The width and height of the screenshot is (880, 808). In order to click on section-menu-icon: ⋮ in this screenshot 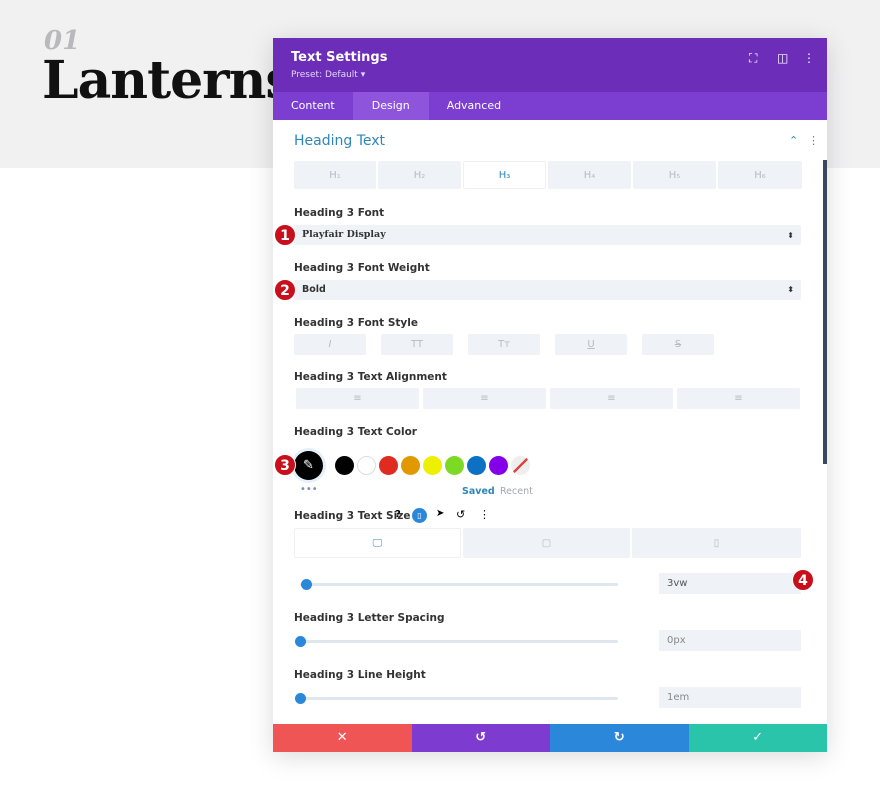, I will do `click(813, 140)`.